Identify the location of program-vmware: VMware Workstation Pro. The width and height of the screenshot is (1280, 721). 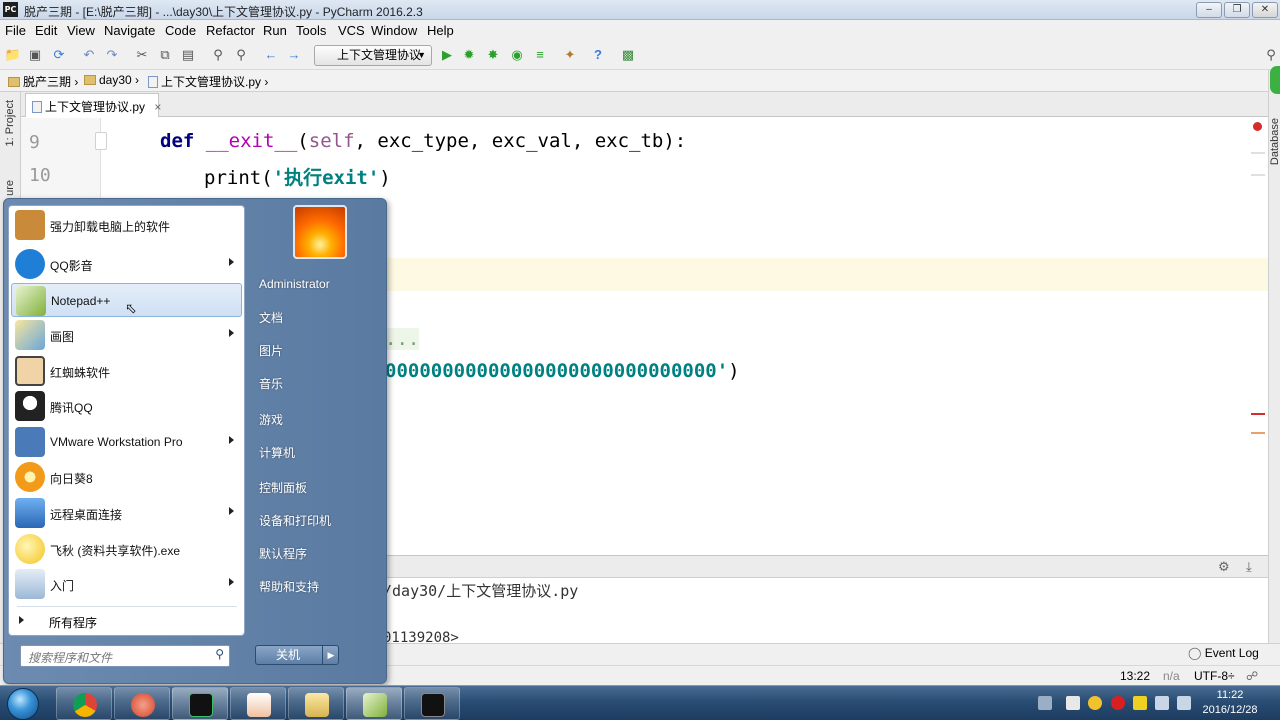
(126, 442).